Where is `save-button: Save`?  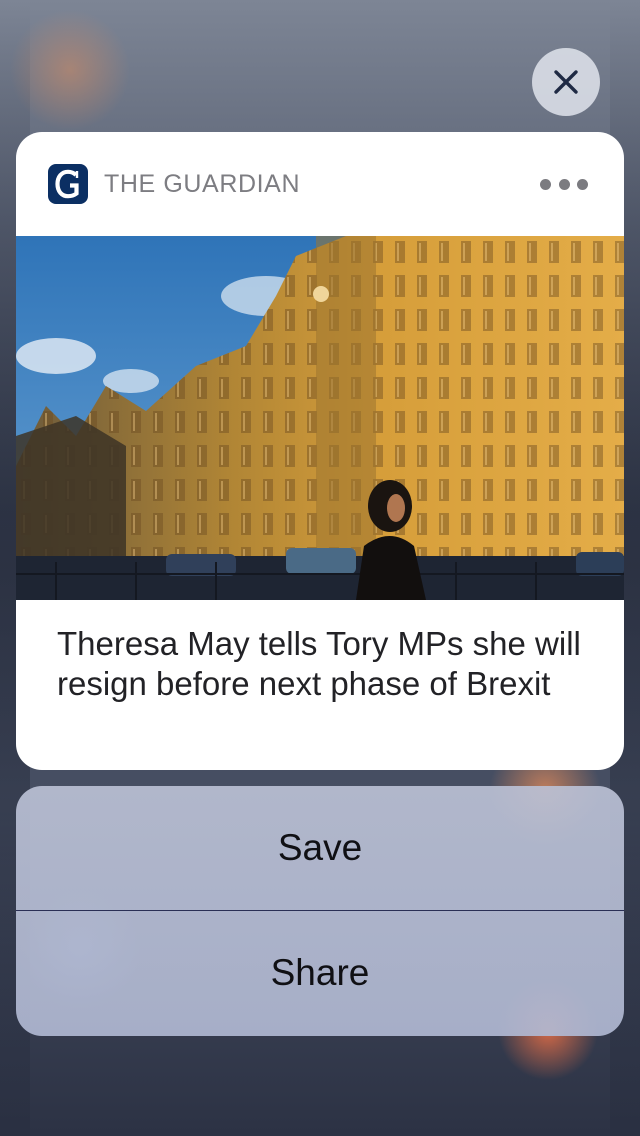
save-button: Save is located at coordinates (320, 848).